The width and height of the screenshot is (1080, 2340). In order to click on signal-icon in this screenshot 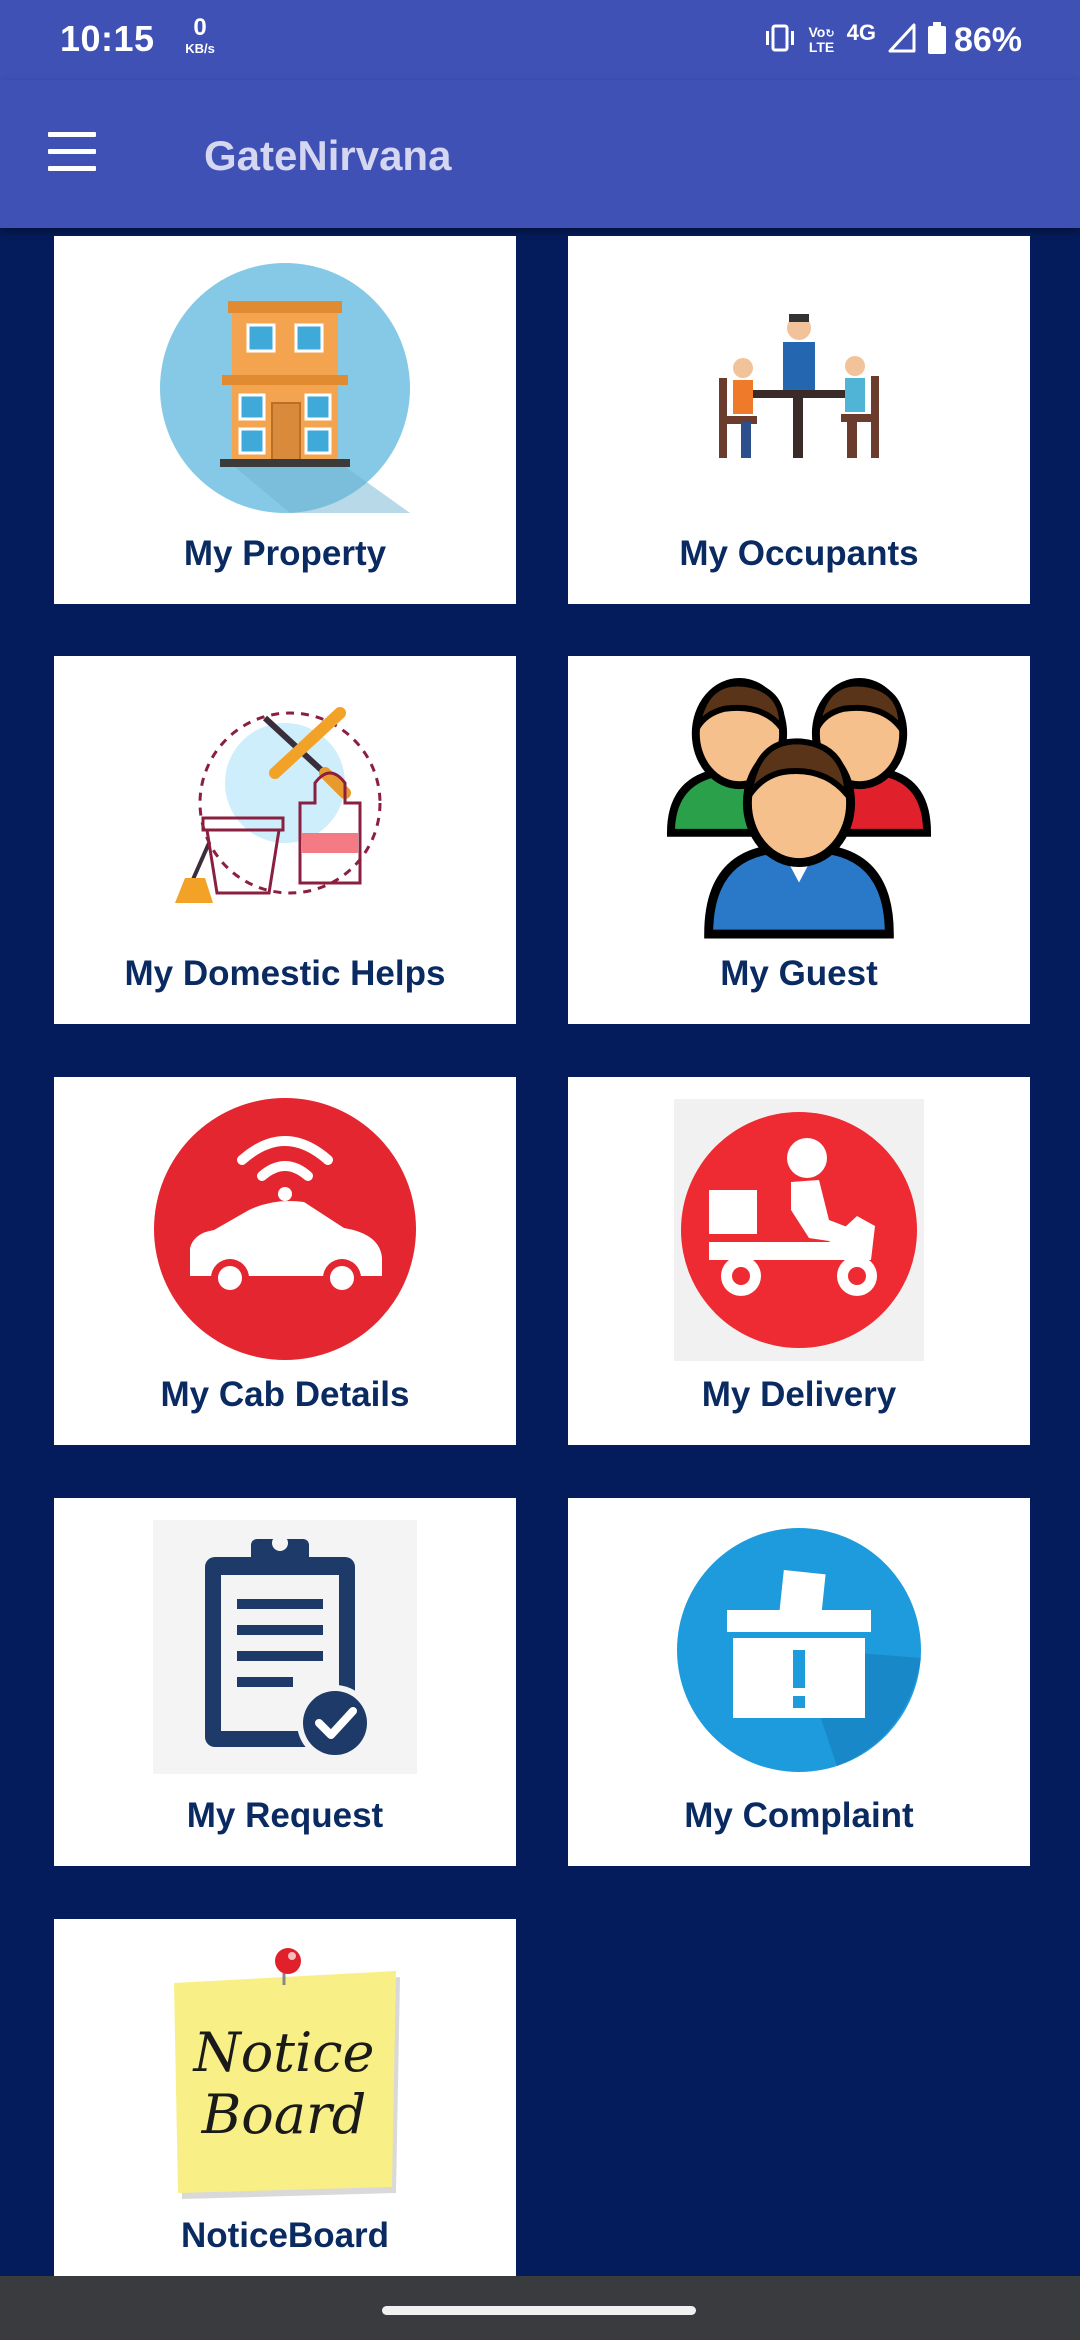, I will do `click(902, 40)`.